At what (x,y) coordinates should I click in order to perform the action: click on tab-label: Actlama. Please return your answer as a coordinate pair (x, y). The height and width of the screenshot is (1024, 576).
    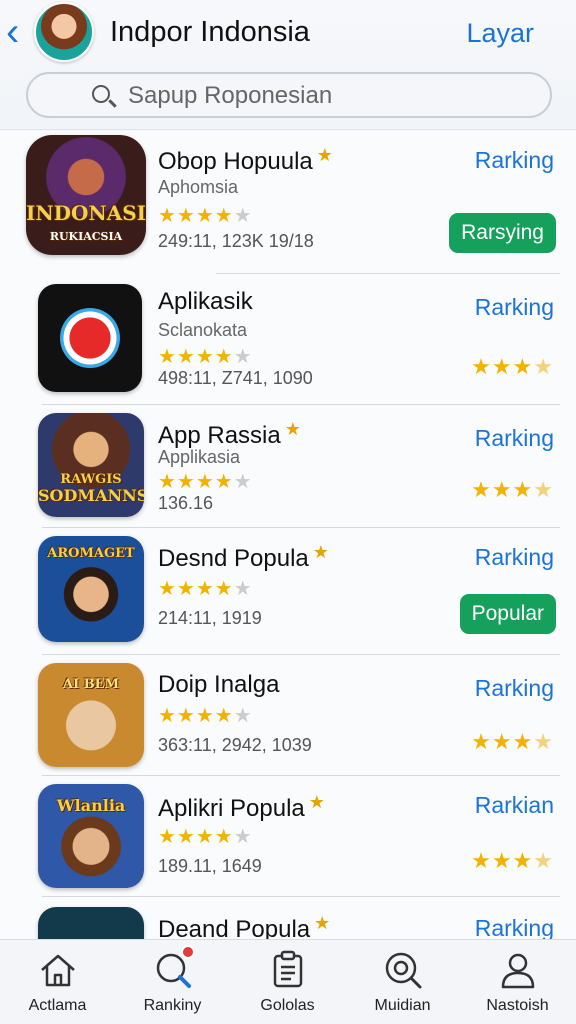
    Looking at the image, I should click on (57, 1005).